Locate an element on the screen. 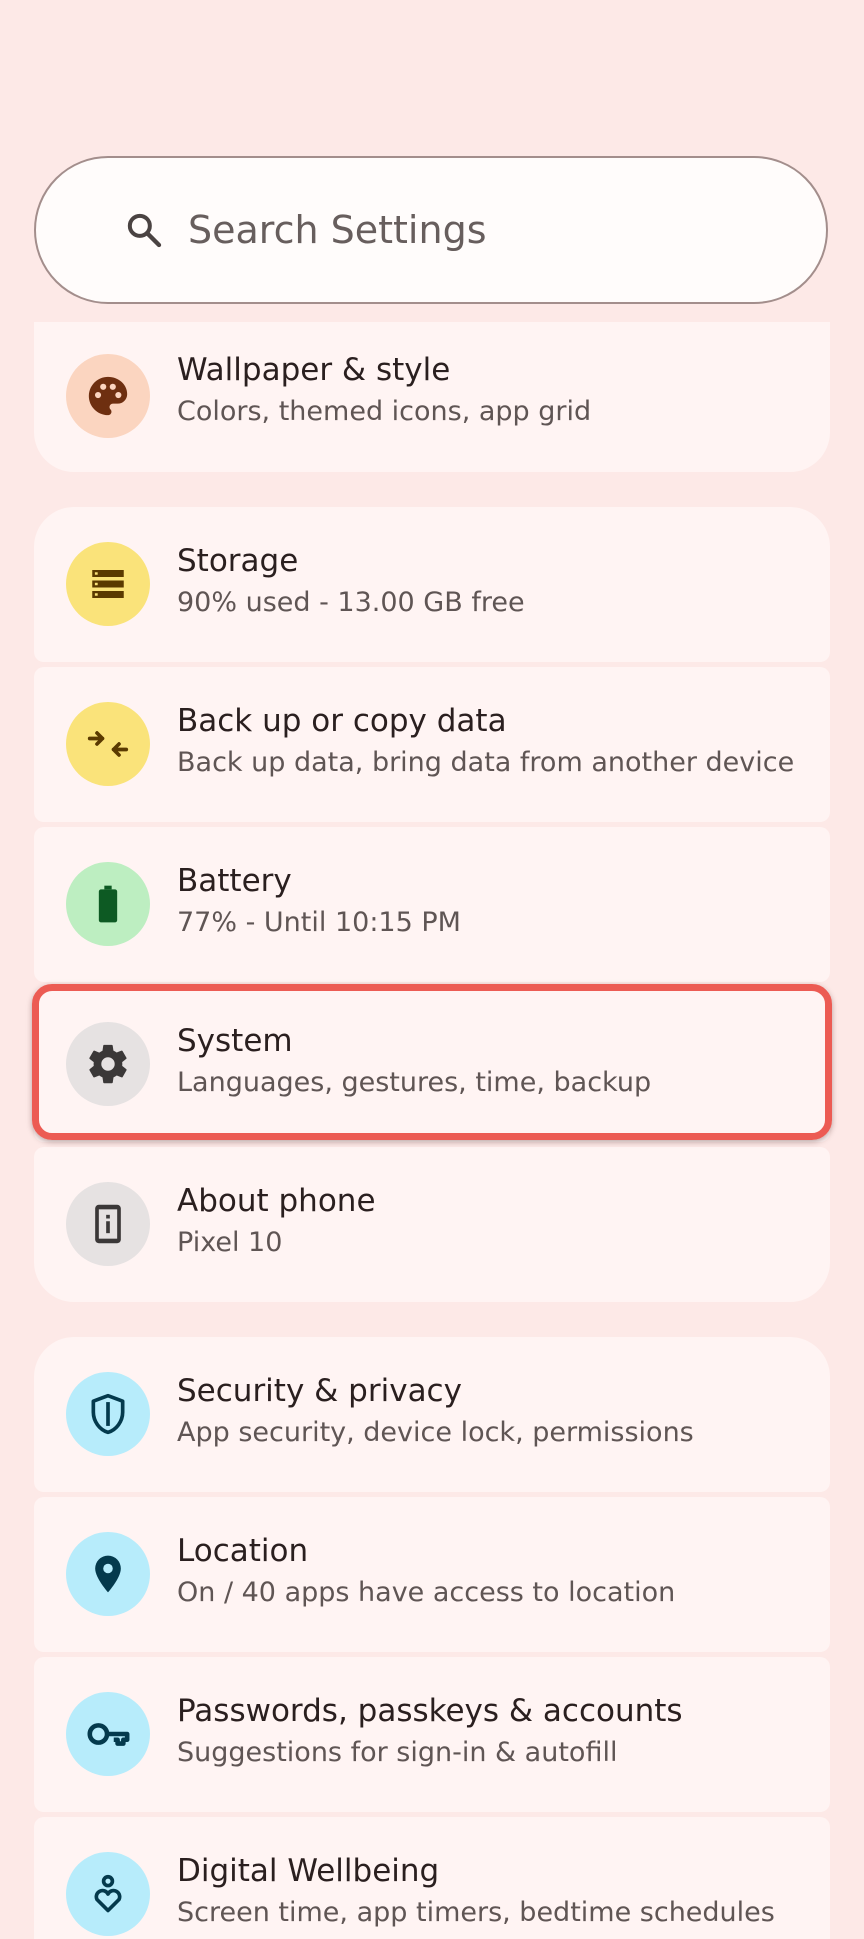 Image resolution: width=864 pixels, height=1939 pixels. item-title: Location is located at coordinates (243, 1551).